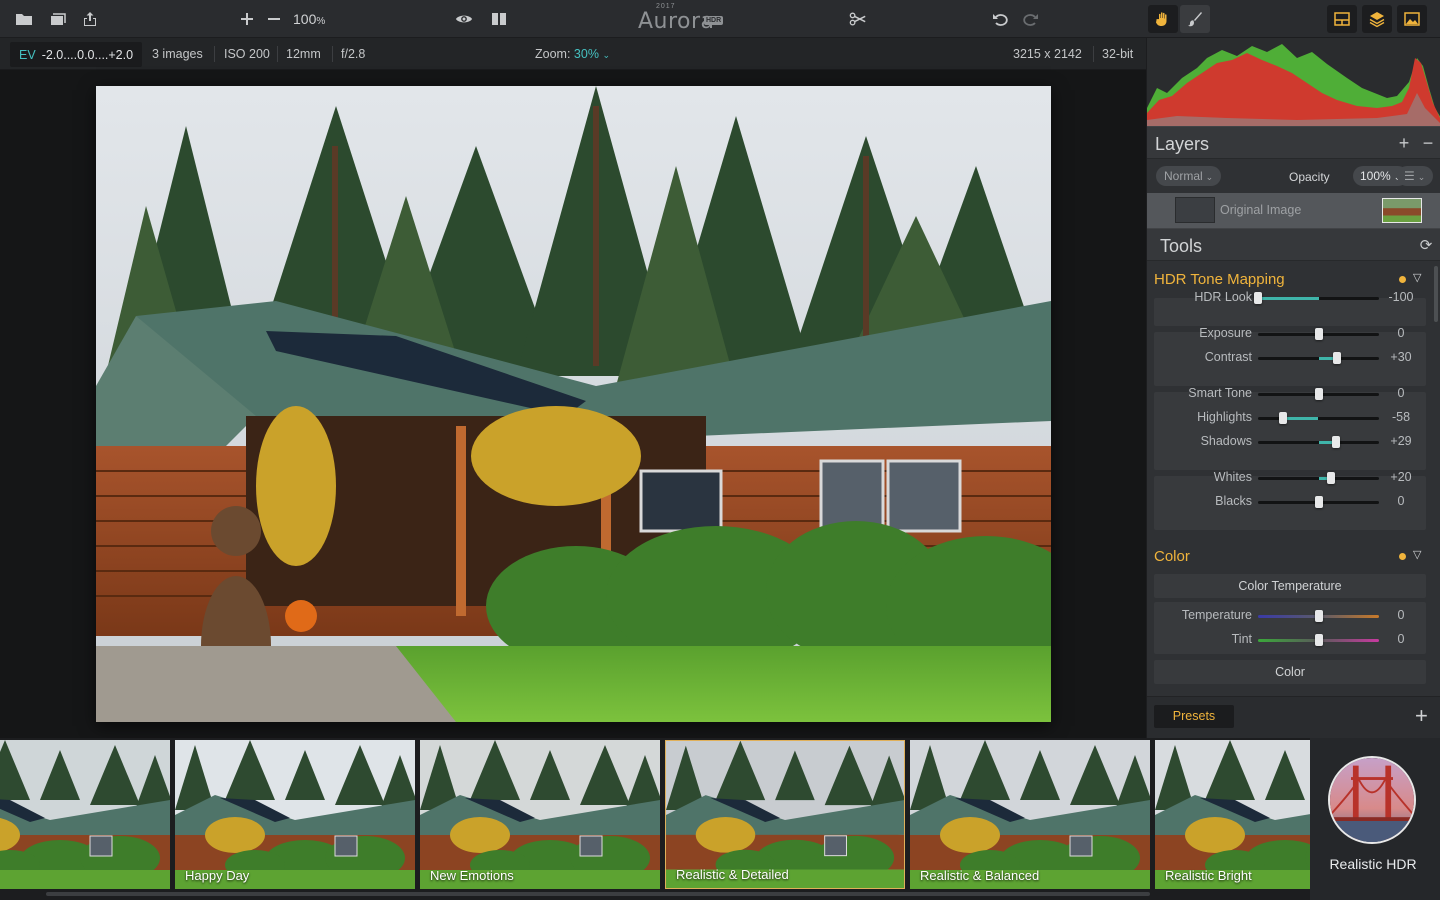 Image resolution: width=1440 pixels, height=900 pixels. What do you see at coordinates (58, 19) in the screenshot?
I see `stack-icon` at bounding box center [58, 19].